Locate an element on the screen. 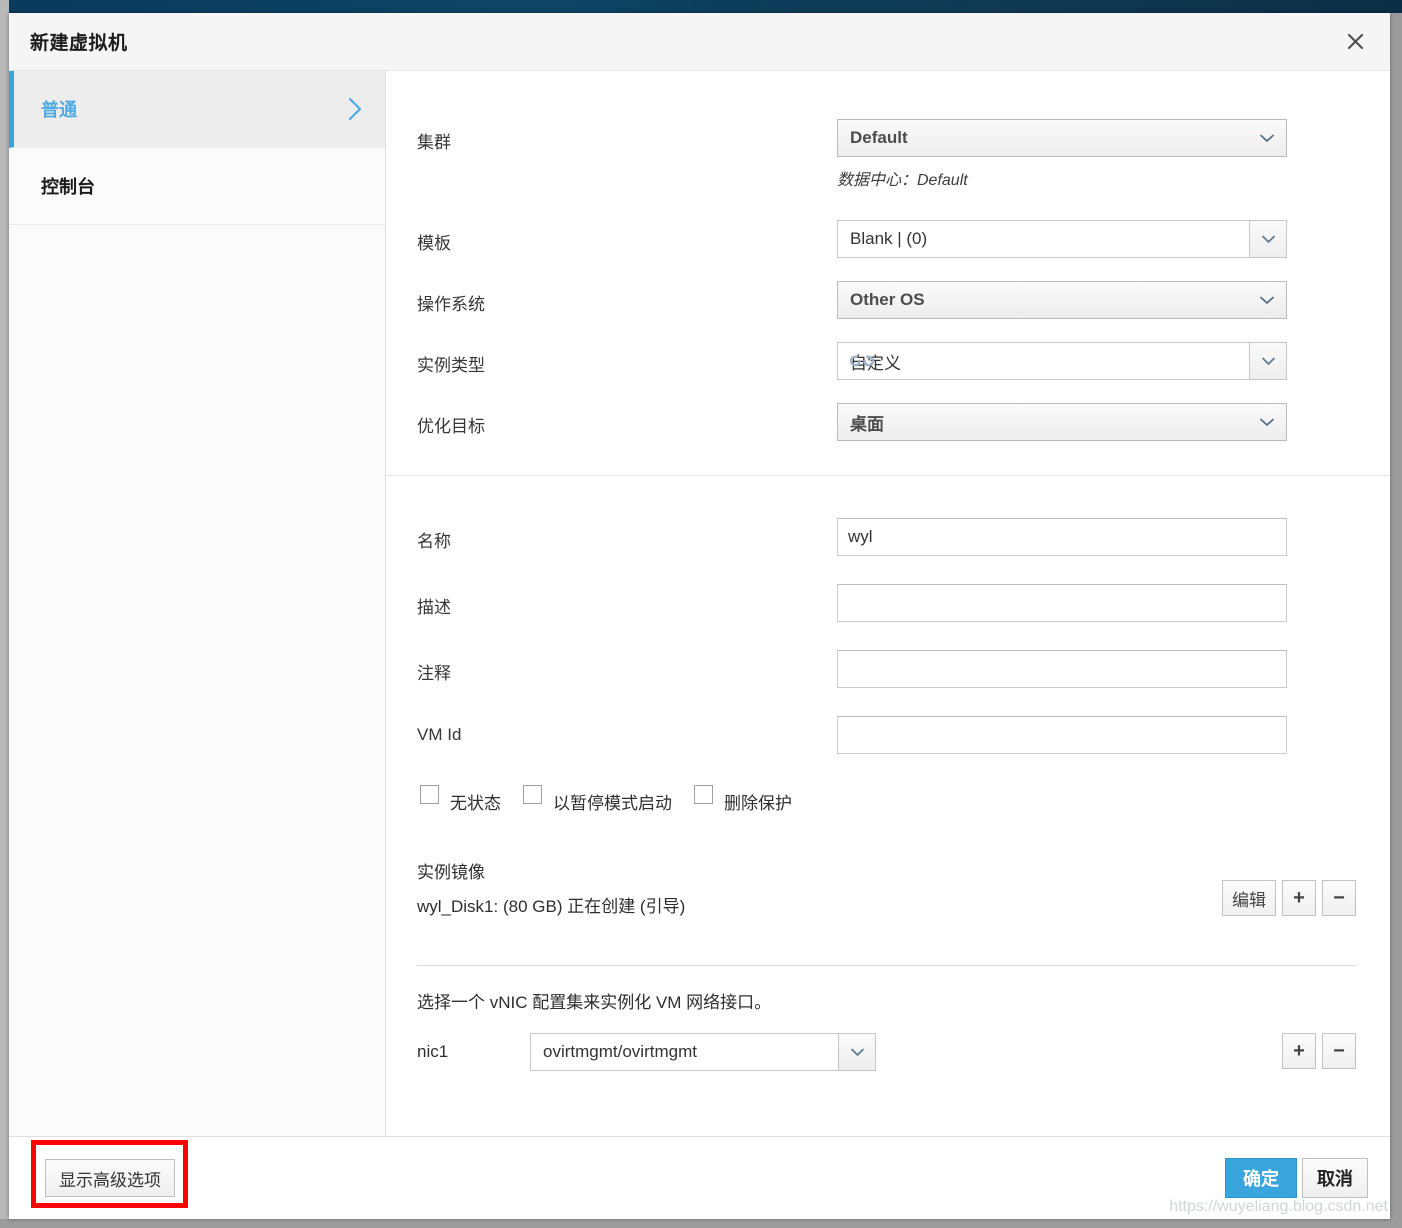  cancel-button: 取消 is located at coordinates (1335, 1178).